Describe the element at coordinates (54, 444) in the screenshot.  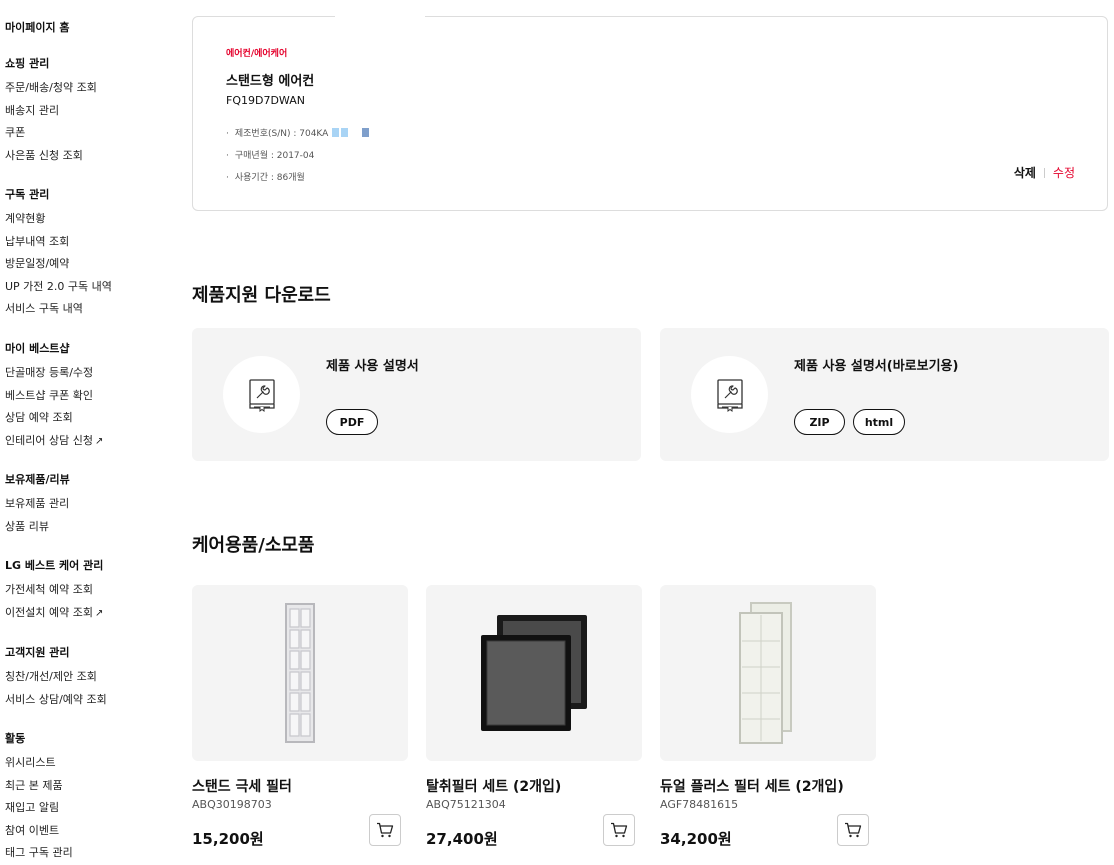
I see `sidebar-item-interior-consult: 인테리어 상담 신청 ↗` at that location.